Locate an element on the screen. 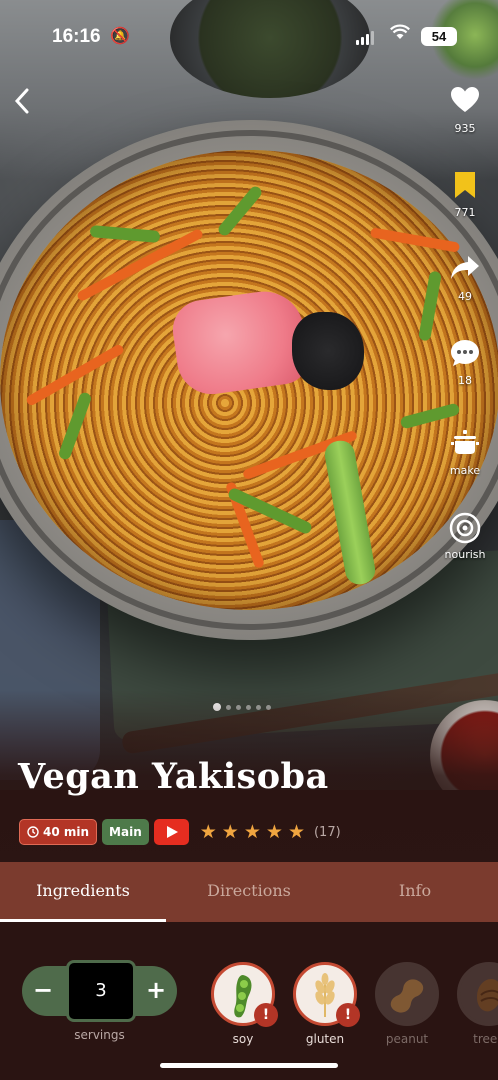 The height and width of the screenshot is (1080, 498). like-count: 935 is located at coordinates (465, 128).